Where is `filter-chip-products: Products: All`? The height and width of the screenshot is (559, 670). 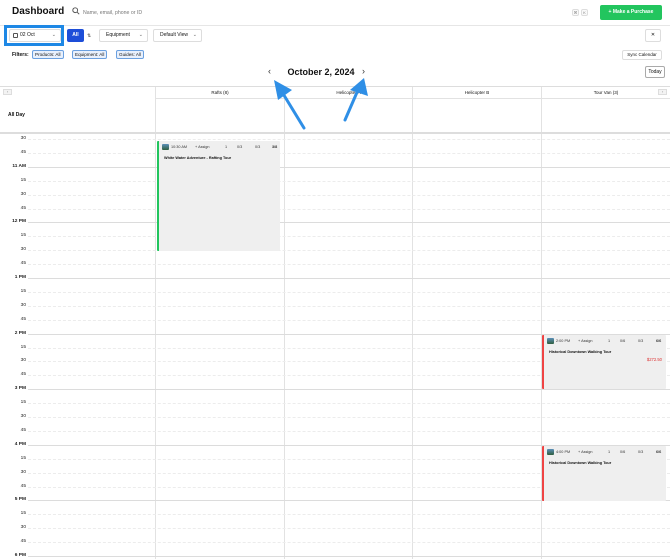
filter-chip-products: Products: All is located at coordinates (48, 54).